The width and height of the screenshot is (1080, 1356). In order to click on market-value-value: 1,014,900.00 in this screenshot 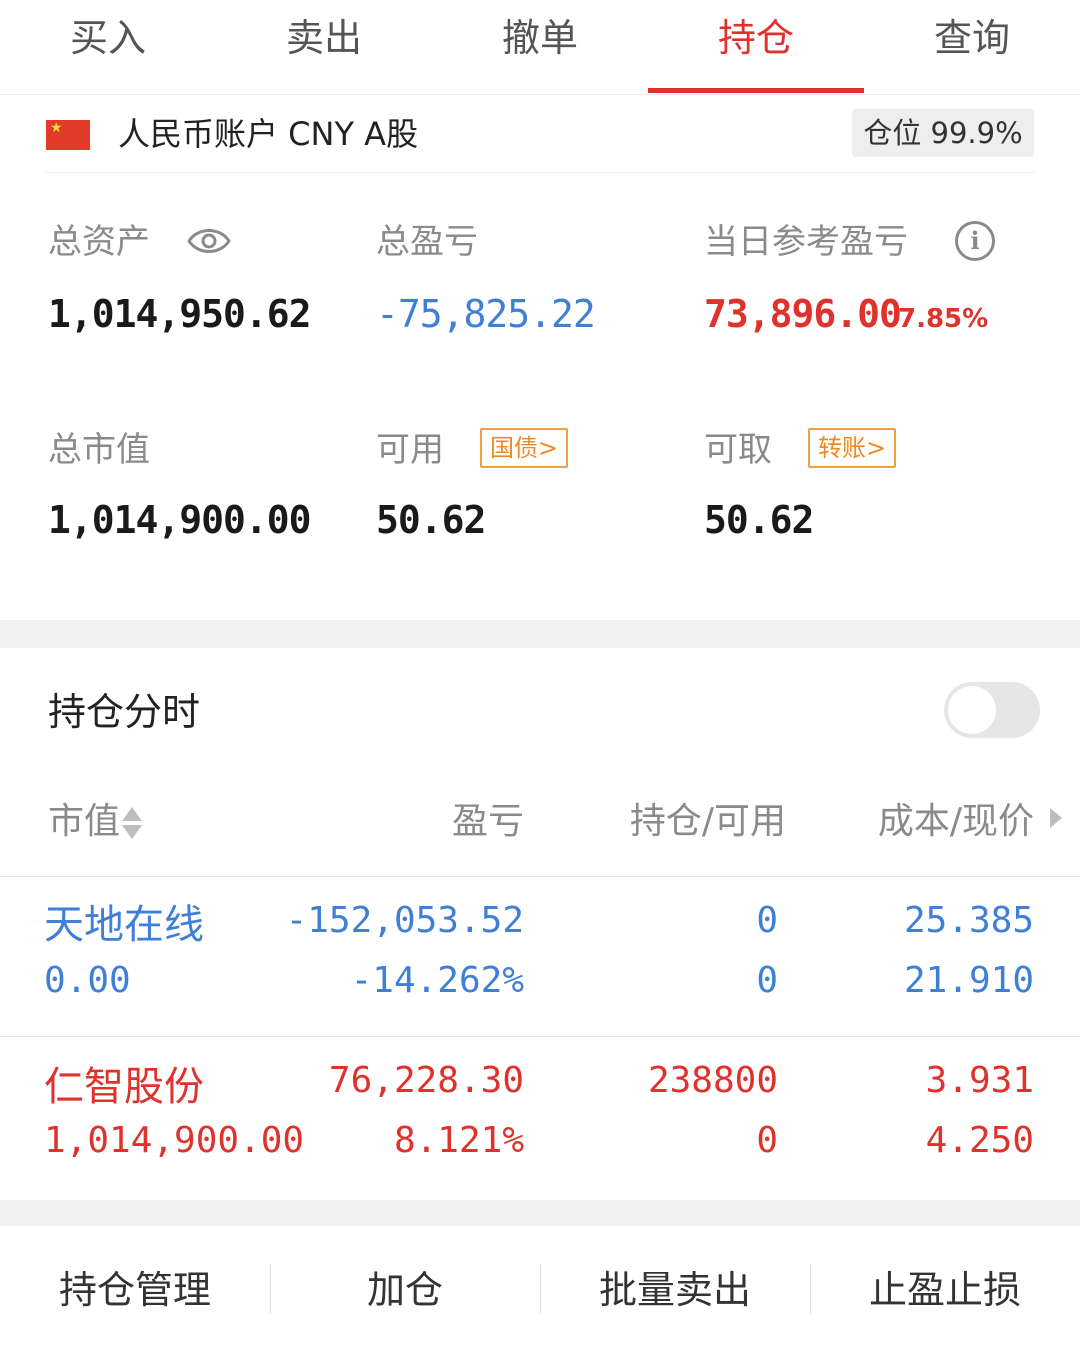, I will do `click(180, 520)`.